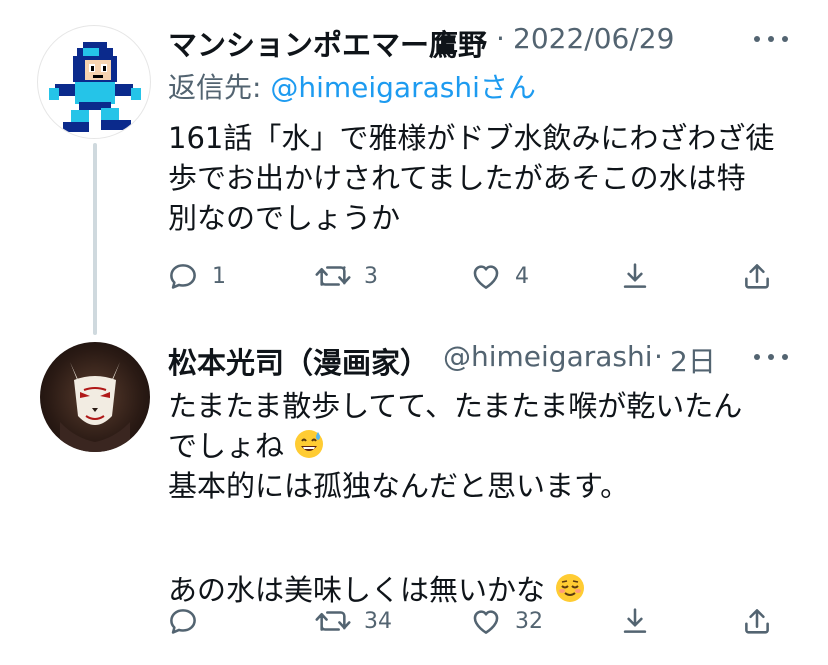 This screenshot has height=665, width=828. I want to click on reply-count: 1, so click(219, 276).